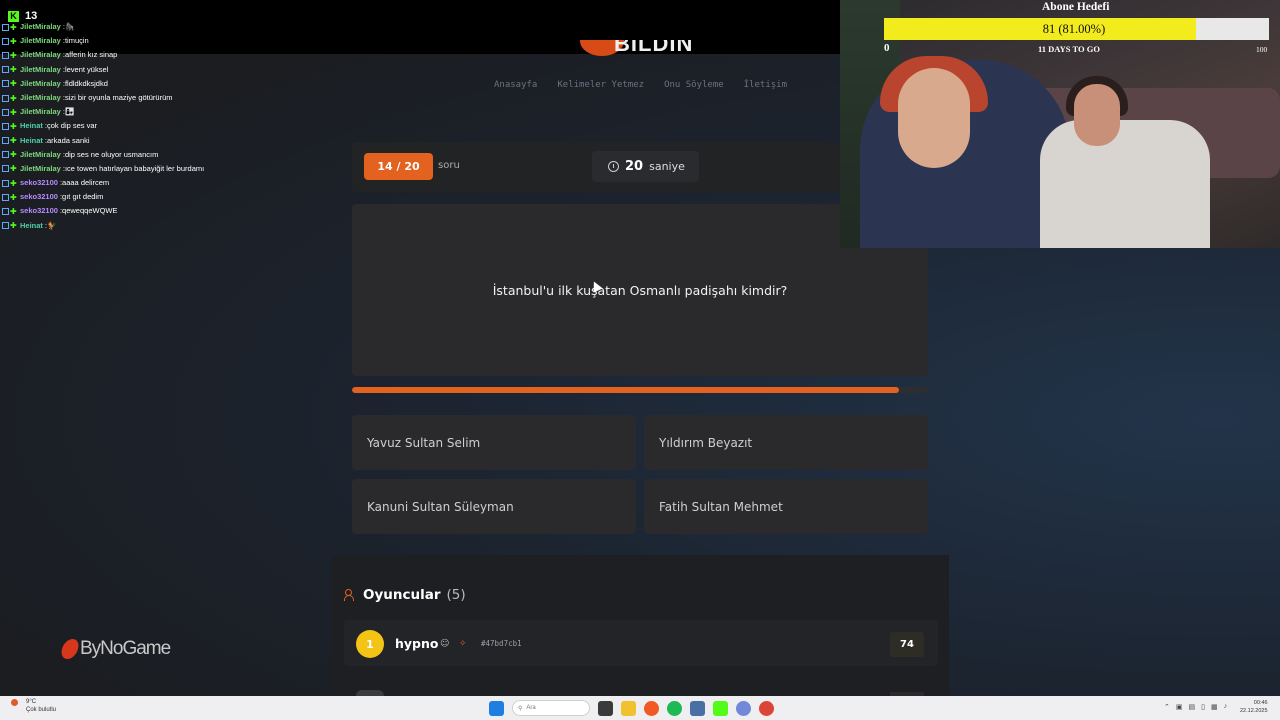  I want to click on chat-text: fldldkdksjdkd, so click(86, 83).